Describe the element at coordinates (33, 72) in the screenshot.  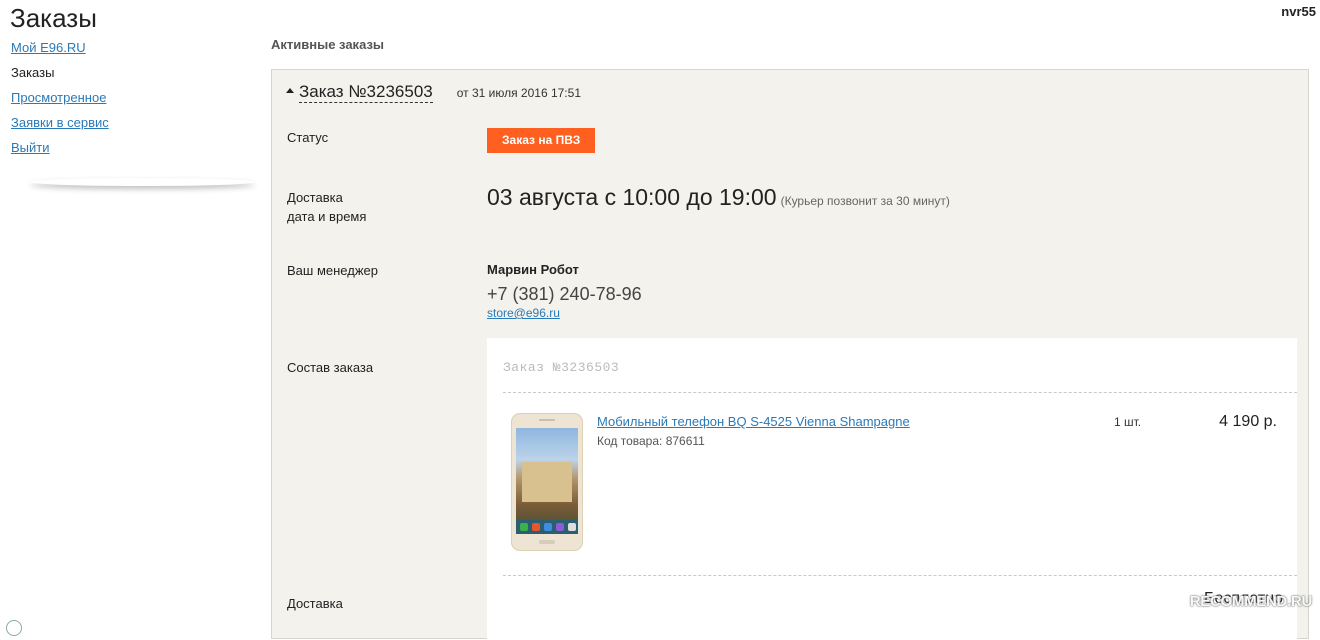
I see `sidebar-item-orders: Заказы` at that location.